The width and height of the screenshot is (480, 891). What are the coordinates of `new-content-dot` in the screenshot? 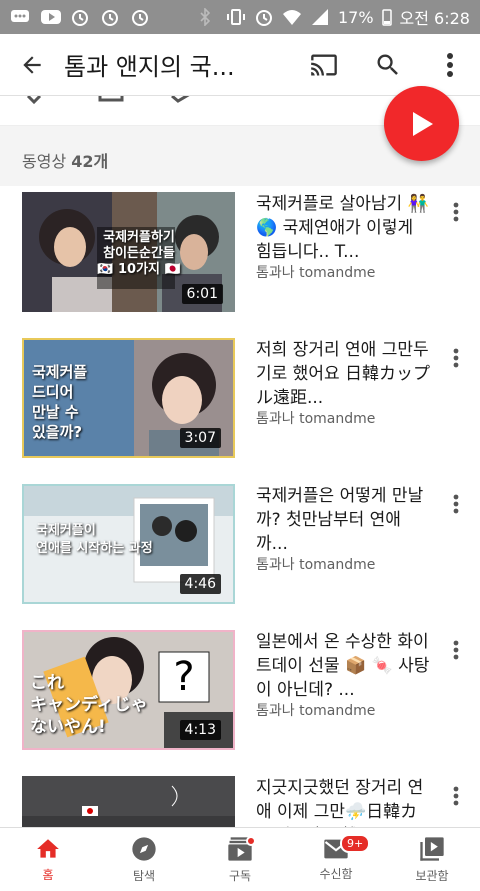 It's located at (251, 841).